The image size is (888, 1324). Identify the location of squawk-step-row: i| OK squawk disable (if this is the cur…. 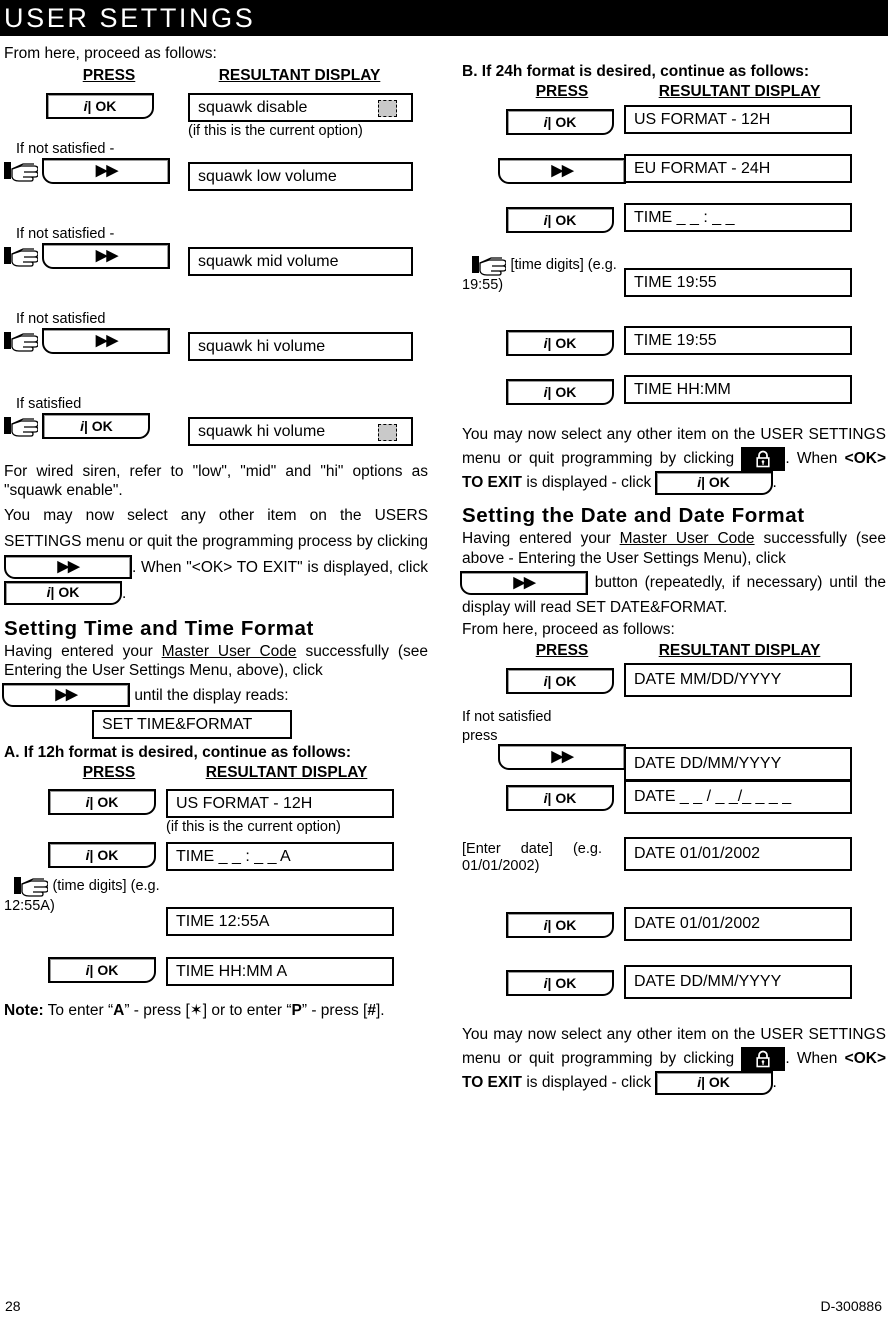
(216, 116).